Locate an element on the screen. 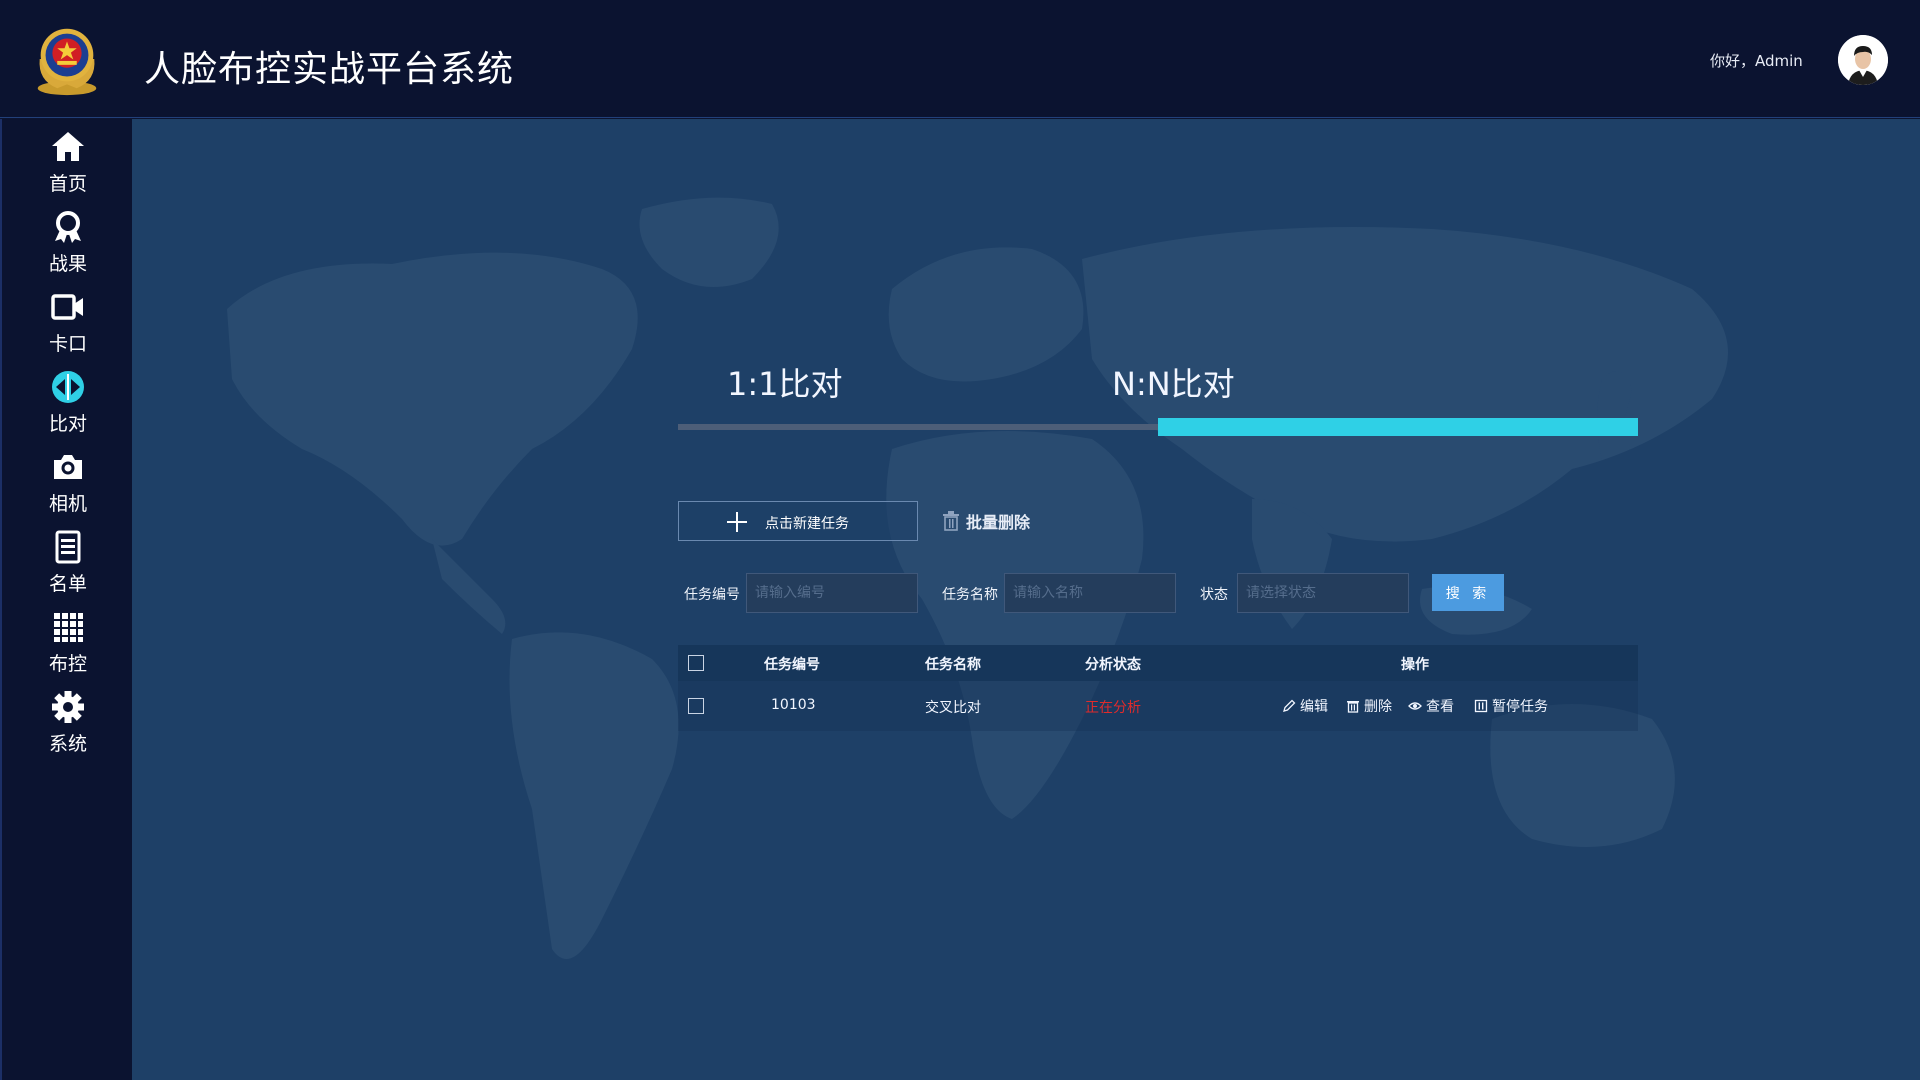 This screenshot has width=1920, height=1080. award-icon is located at coordinates (68, 227).